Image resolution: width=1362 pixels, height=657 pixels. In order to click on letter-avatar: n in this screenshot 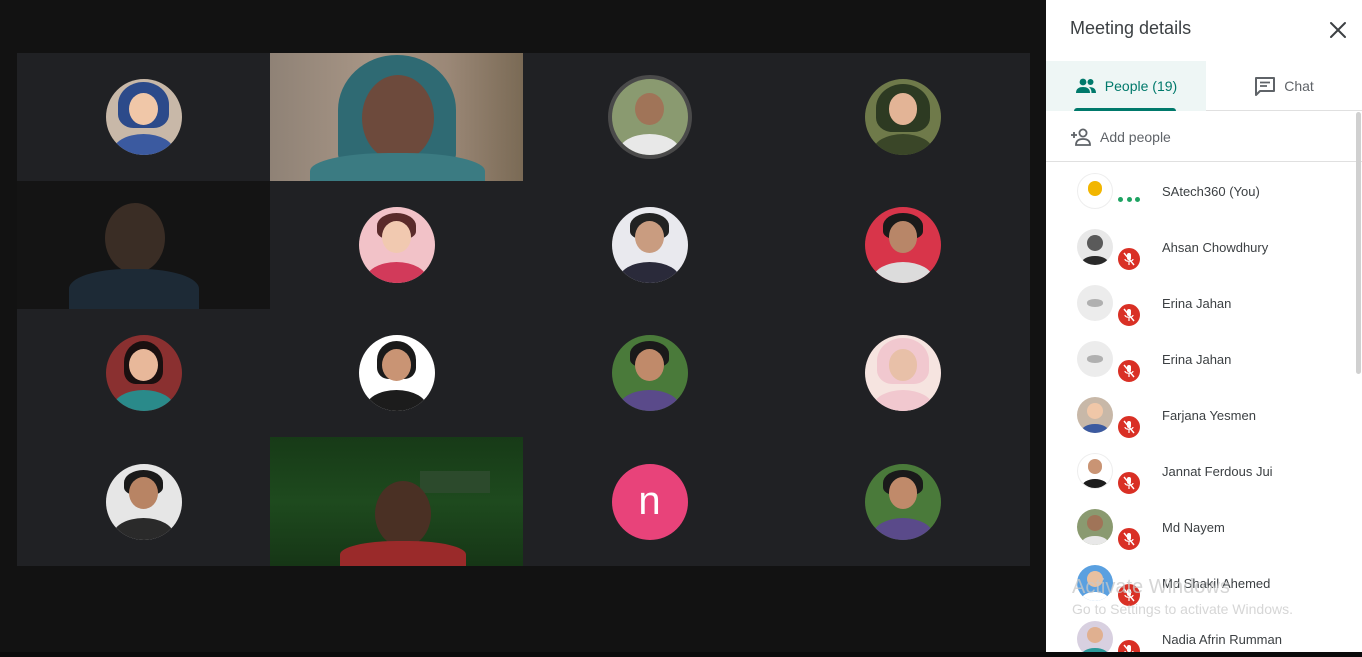, I will do `click(649, 501)`.